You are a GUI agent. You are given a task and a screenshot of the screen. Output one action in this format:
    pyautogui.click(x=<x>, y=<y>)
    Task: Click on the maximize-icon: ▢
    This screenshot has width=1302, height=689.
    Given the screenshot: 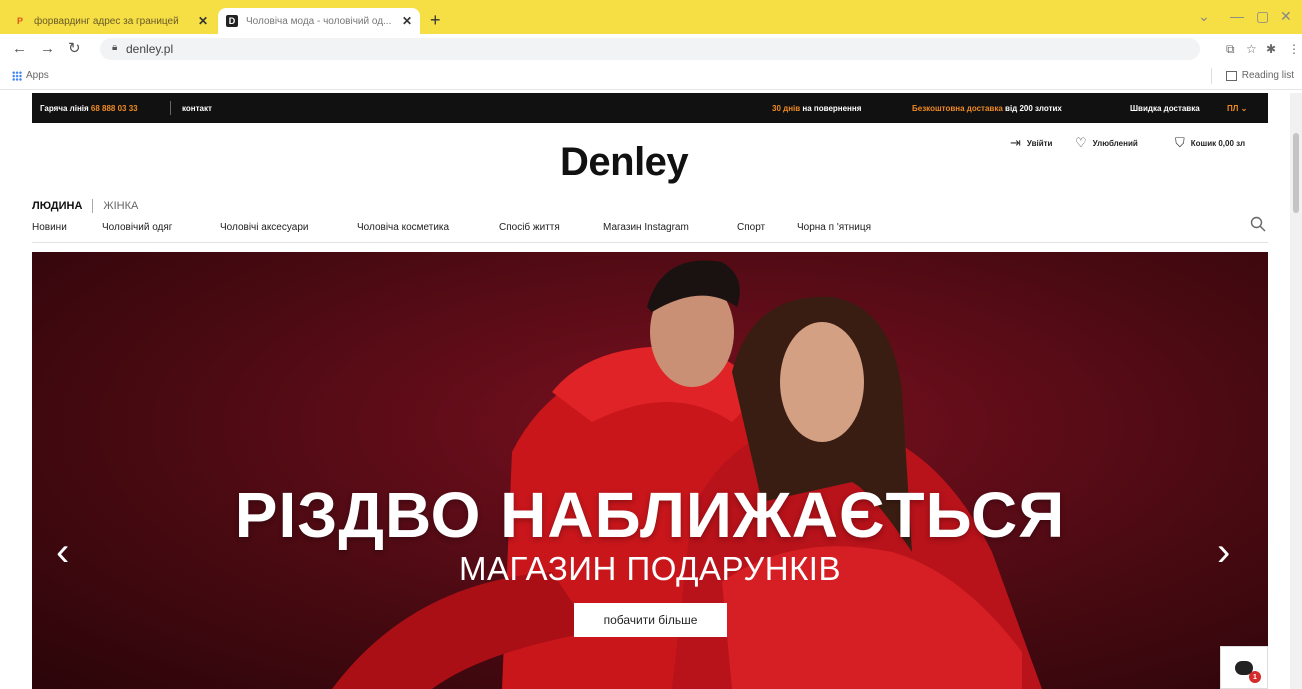 What is the action you would take?
    pyautogui.click(x=1262, y=16)
    